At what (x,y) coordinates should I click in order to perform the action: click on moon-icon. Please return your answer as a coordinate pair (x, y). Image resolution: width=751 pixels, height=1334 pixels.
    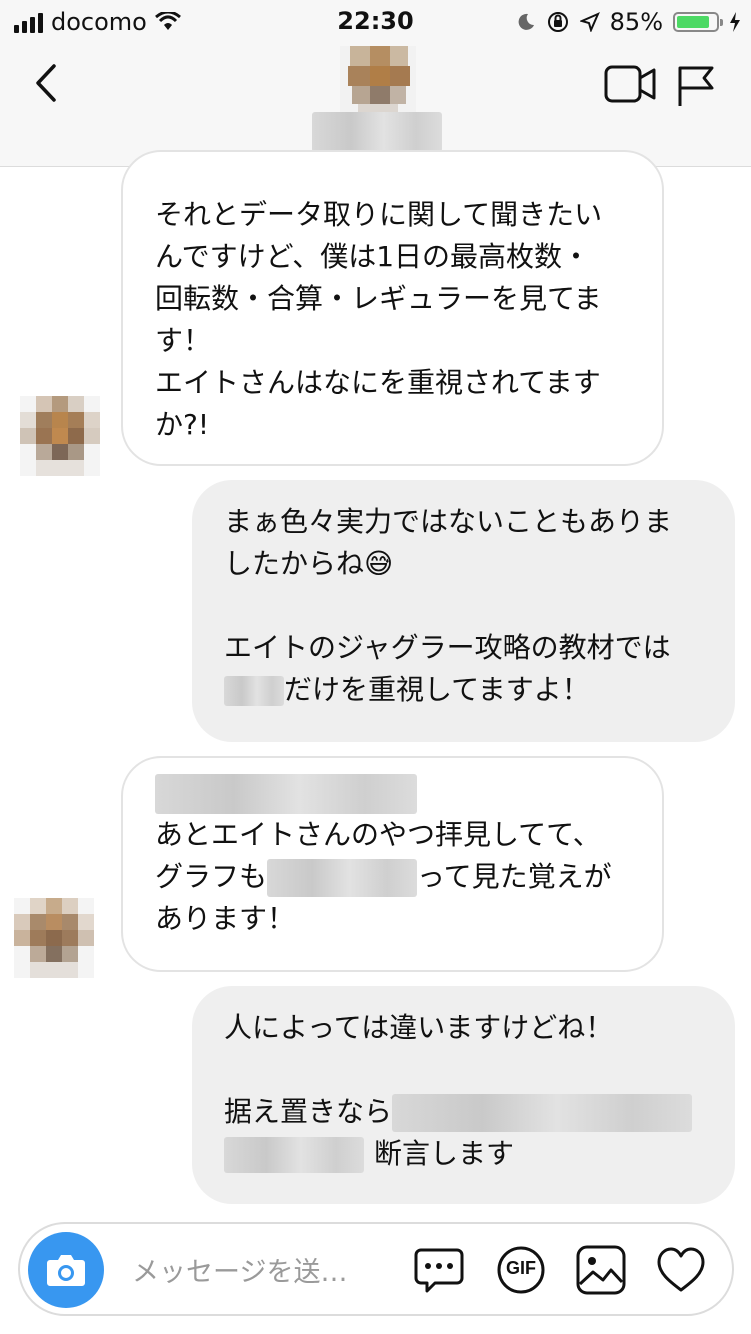
    Looking at the image, I should click on (526, 21).